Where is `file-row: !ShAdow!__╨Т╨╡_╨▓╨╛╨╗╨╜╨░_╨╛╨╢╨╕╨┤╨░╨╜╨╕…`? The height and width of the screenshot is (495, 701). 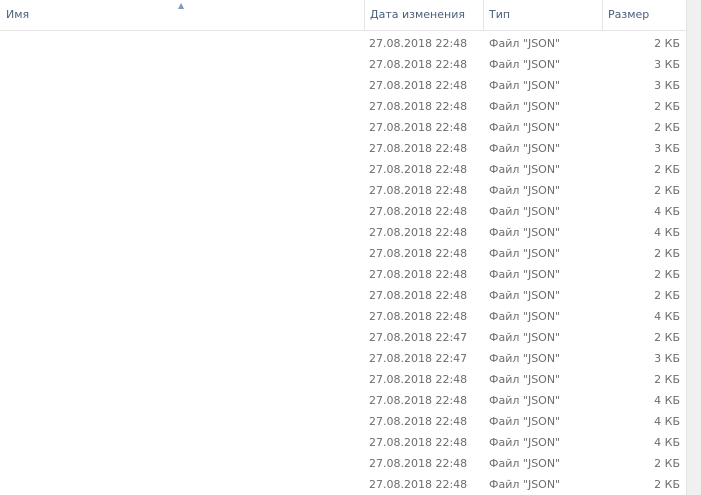 file-row: !ShAdow!__╨Т╨╡_╨▓╨╛╨╗╨╜╨░_╨╛╨╢╨╕╨┤╨░╨╜╨╕… is located at coordinates (343, 106).